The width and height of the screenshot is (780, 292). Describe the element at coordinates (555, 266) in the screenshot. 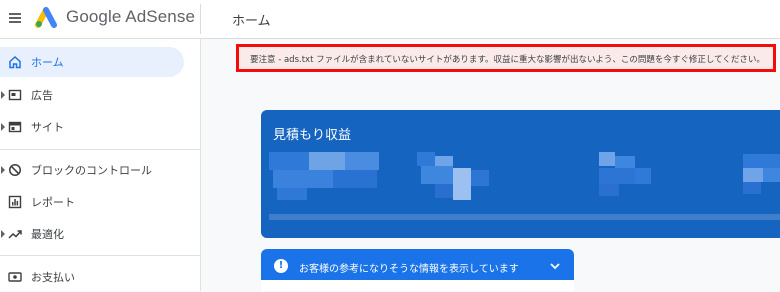

I see `chevron-down-icon` at that location.